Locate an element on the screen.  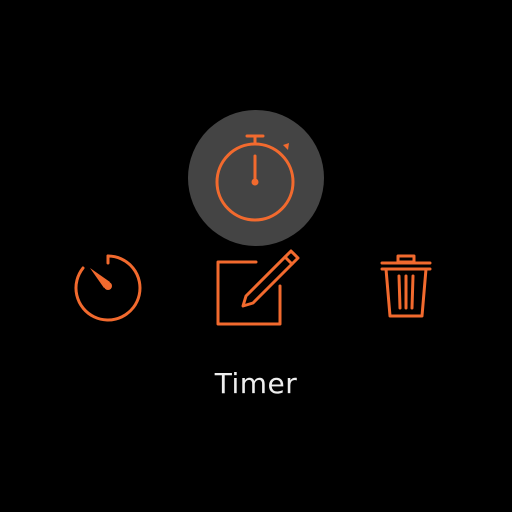
stopwatch-icon is located at coordinates (255, 178).